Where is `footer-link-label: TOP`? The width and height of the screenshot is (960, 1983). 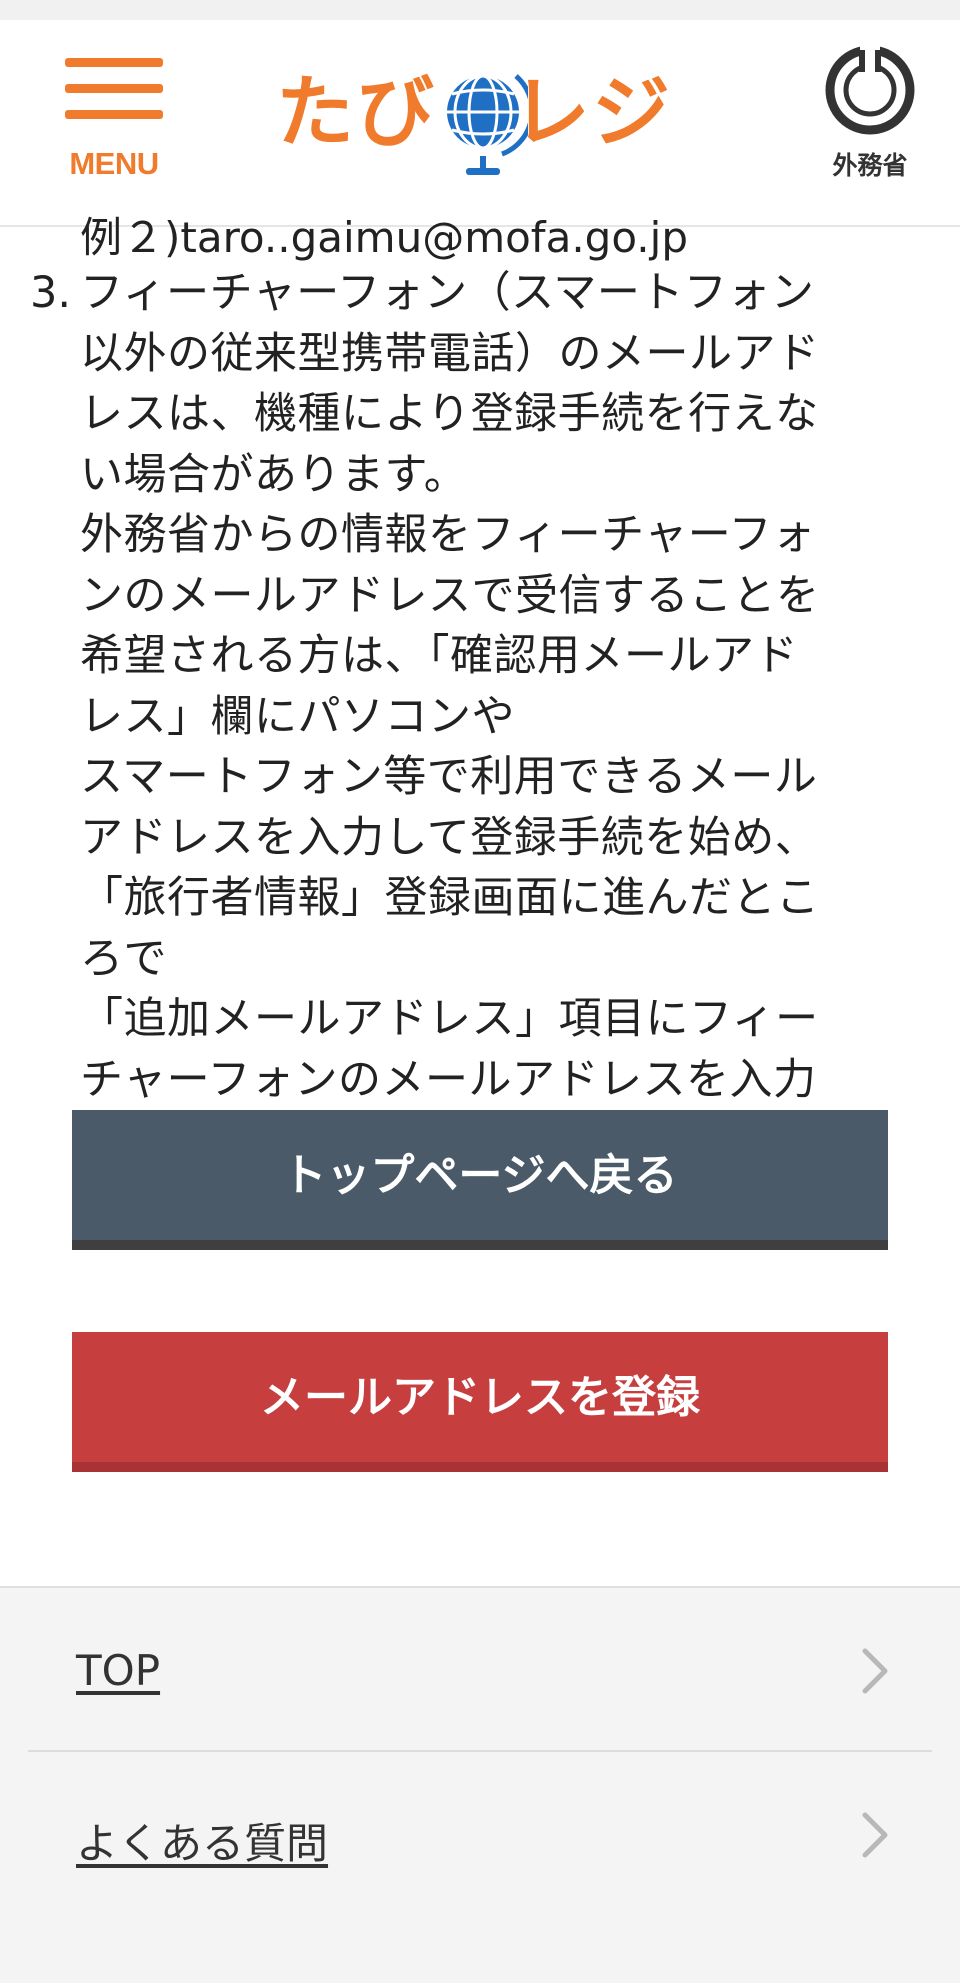 footer-link-label: TOP is located at coordinates (118, 1670).